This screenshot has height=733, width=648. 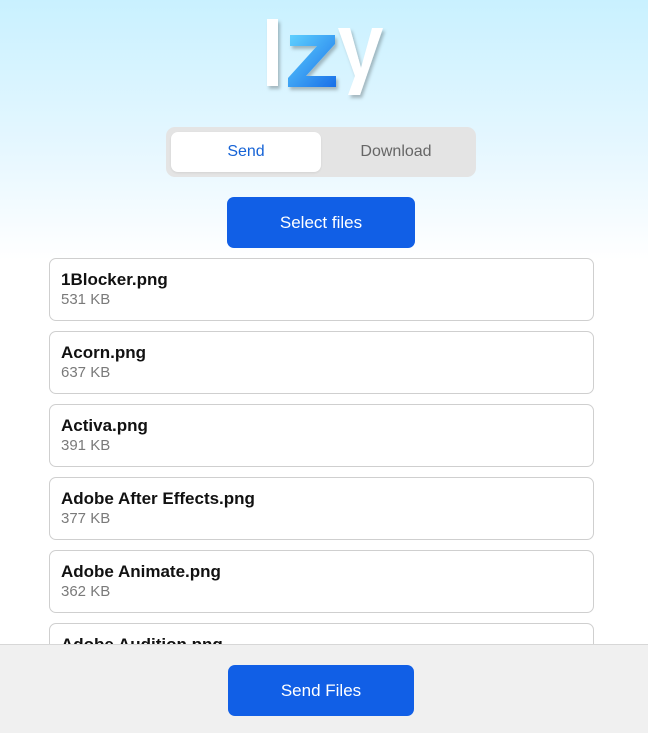 I want to click on footer-bar: Send Files, so click(x=324, y=688).